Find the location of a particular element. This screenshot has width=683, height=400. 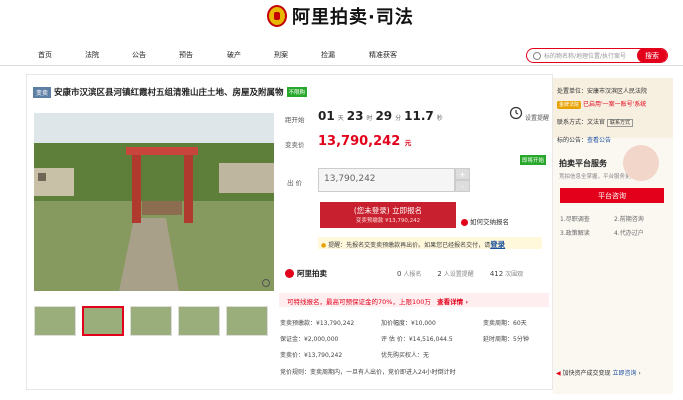

apply-deposit-label: 变卖预缴款 ¥13,790,242 is located at coordinates (388, 221).